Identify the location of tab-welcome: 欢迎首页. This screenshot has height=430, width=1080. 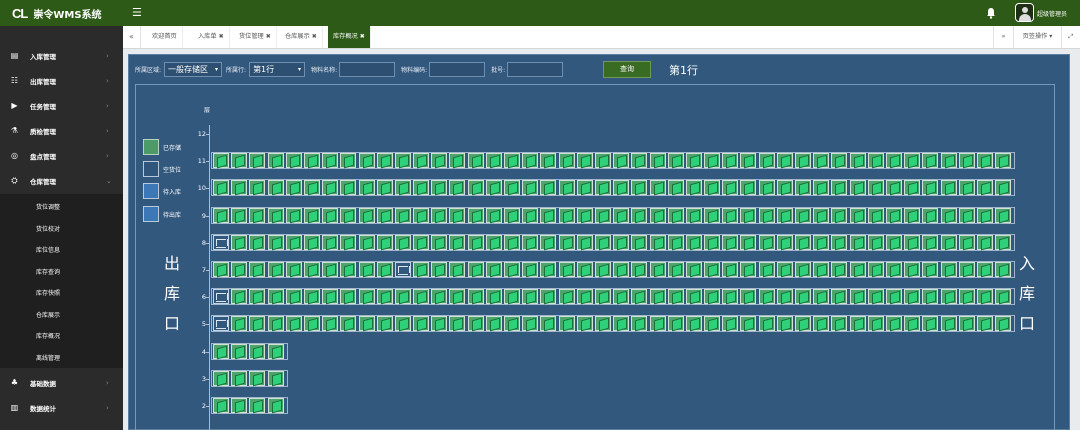
(165, 37).